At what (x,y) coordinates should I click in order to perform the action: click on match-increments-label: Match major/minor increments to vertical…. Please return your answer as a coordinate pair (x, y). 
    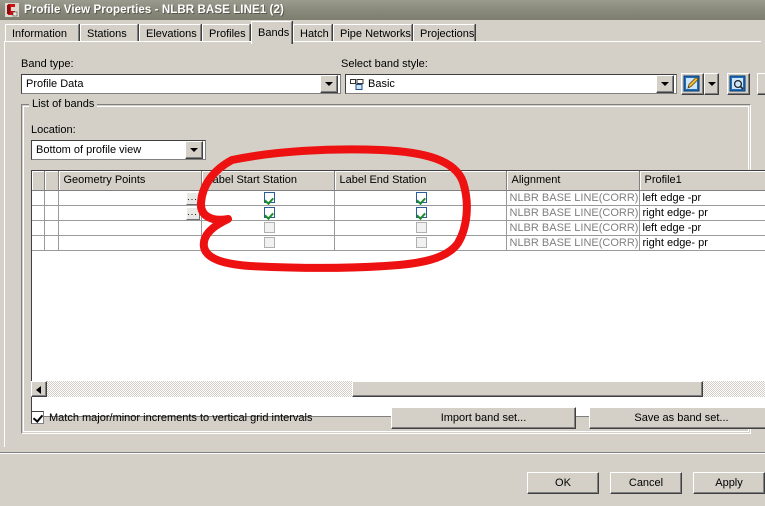
    Looking at the image, I should click on (181, 417).